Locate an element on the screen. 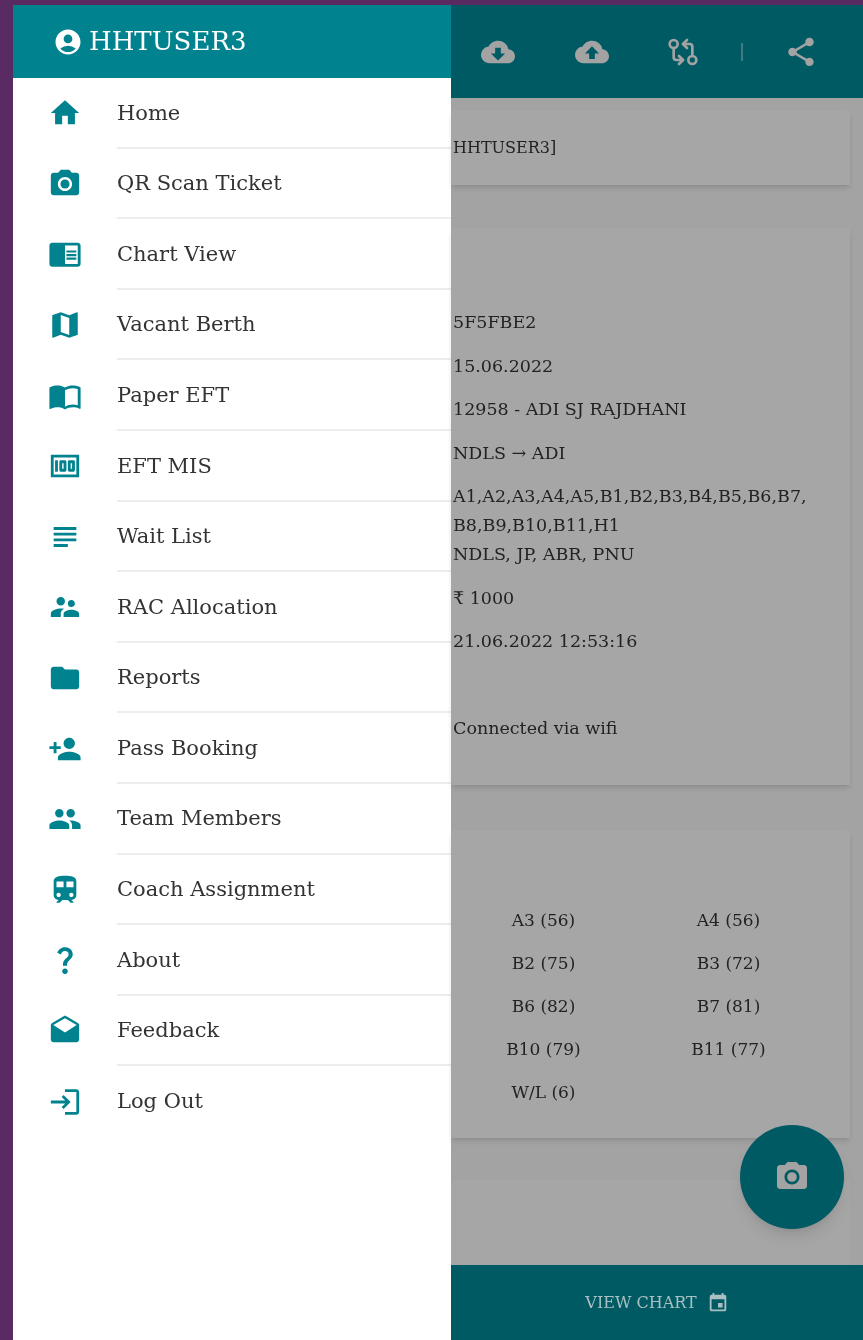  detail-value: A1,A2,A3,A4,A5,B1,B2,B3,B4,B5,B6,B7,B8,B9,B10,B11,H1 is located at coordinates (630, 511).